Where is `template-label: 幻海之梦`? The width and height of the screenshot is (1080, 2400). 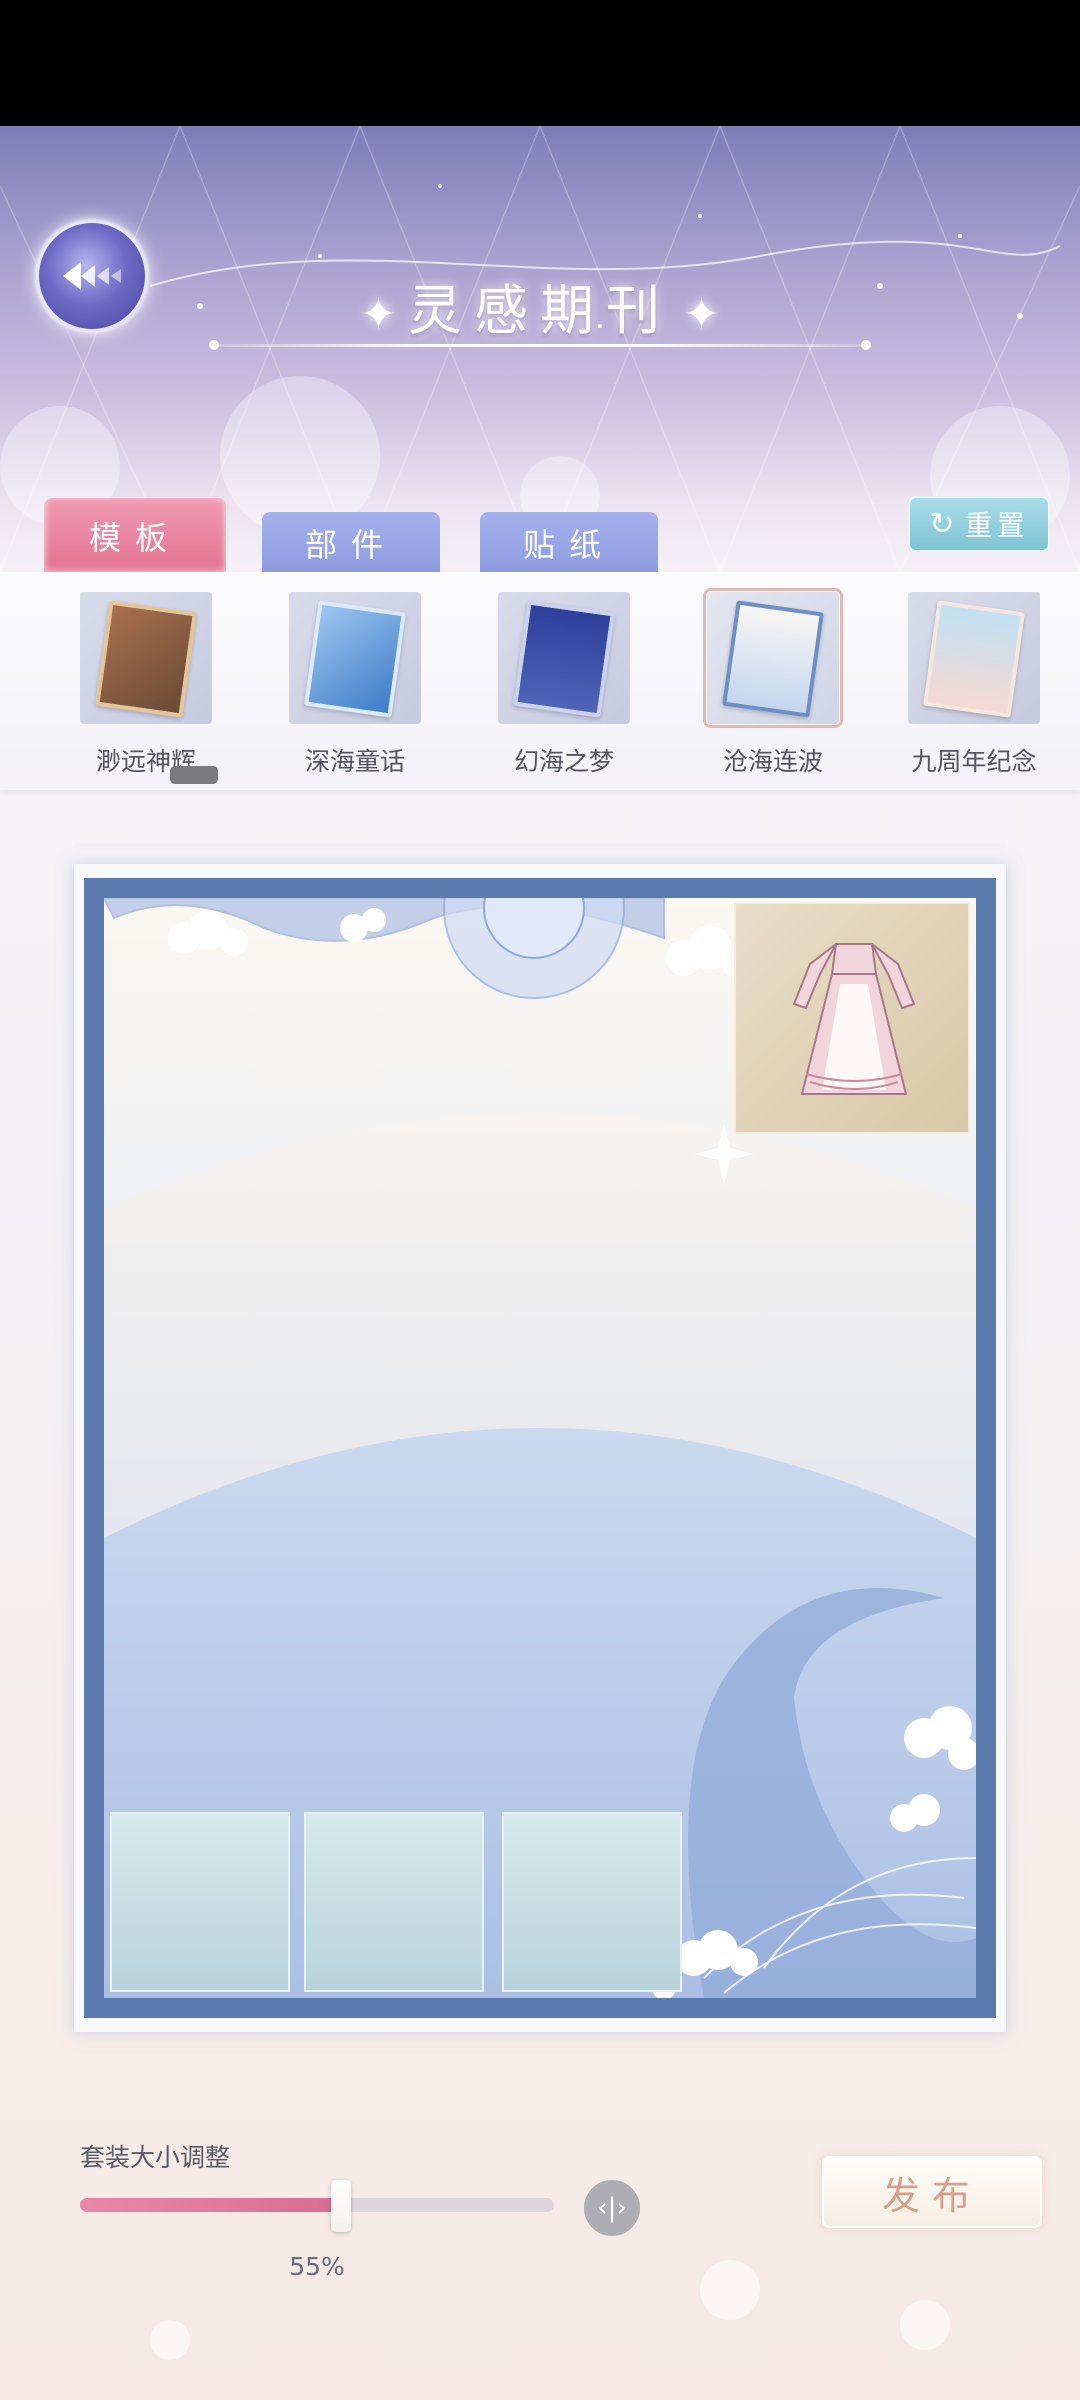
template-label: 幻海之梦 is located at coordinates (563, 761).